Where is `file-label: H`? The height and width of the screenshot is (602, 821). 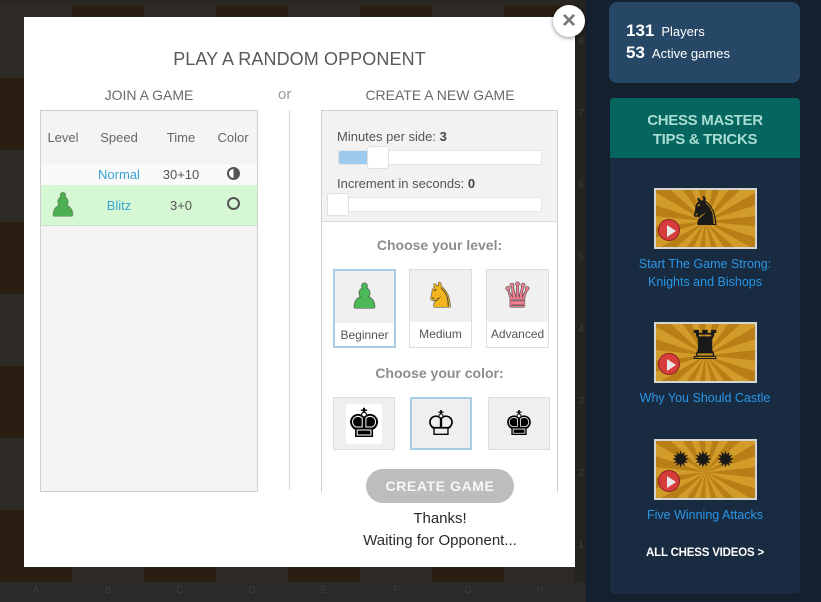 file-label: H is located at coordinates (540, 590).